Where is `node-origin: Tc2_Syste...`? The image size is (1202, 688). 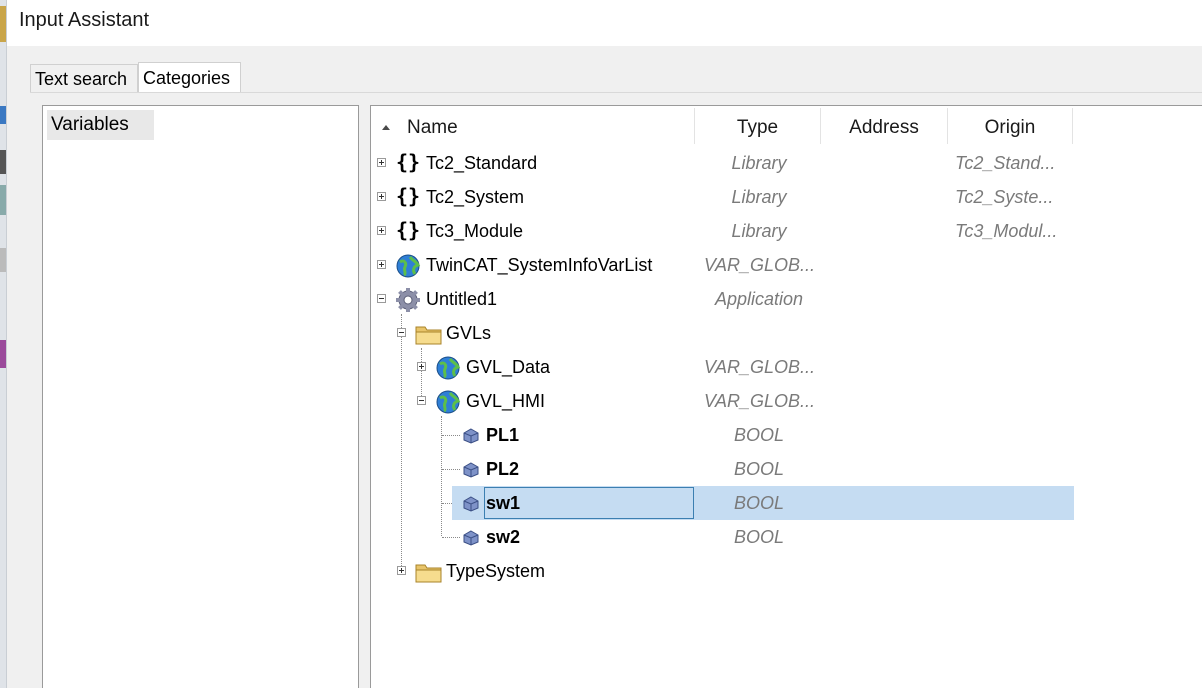
node-origin: Tc2_Syste... is located at coordinates (1004, 197).